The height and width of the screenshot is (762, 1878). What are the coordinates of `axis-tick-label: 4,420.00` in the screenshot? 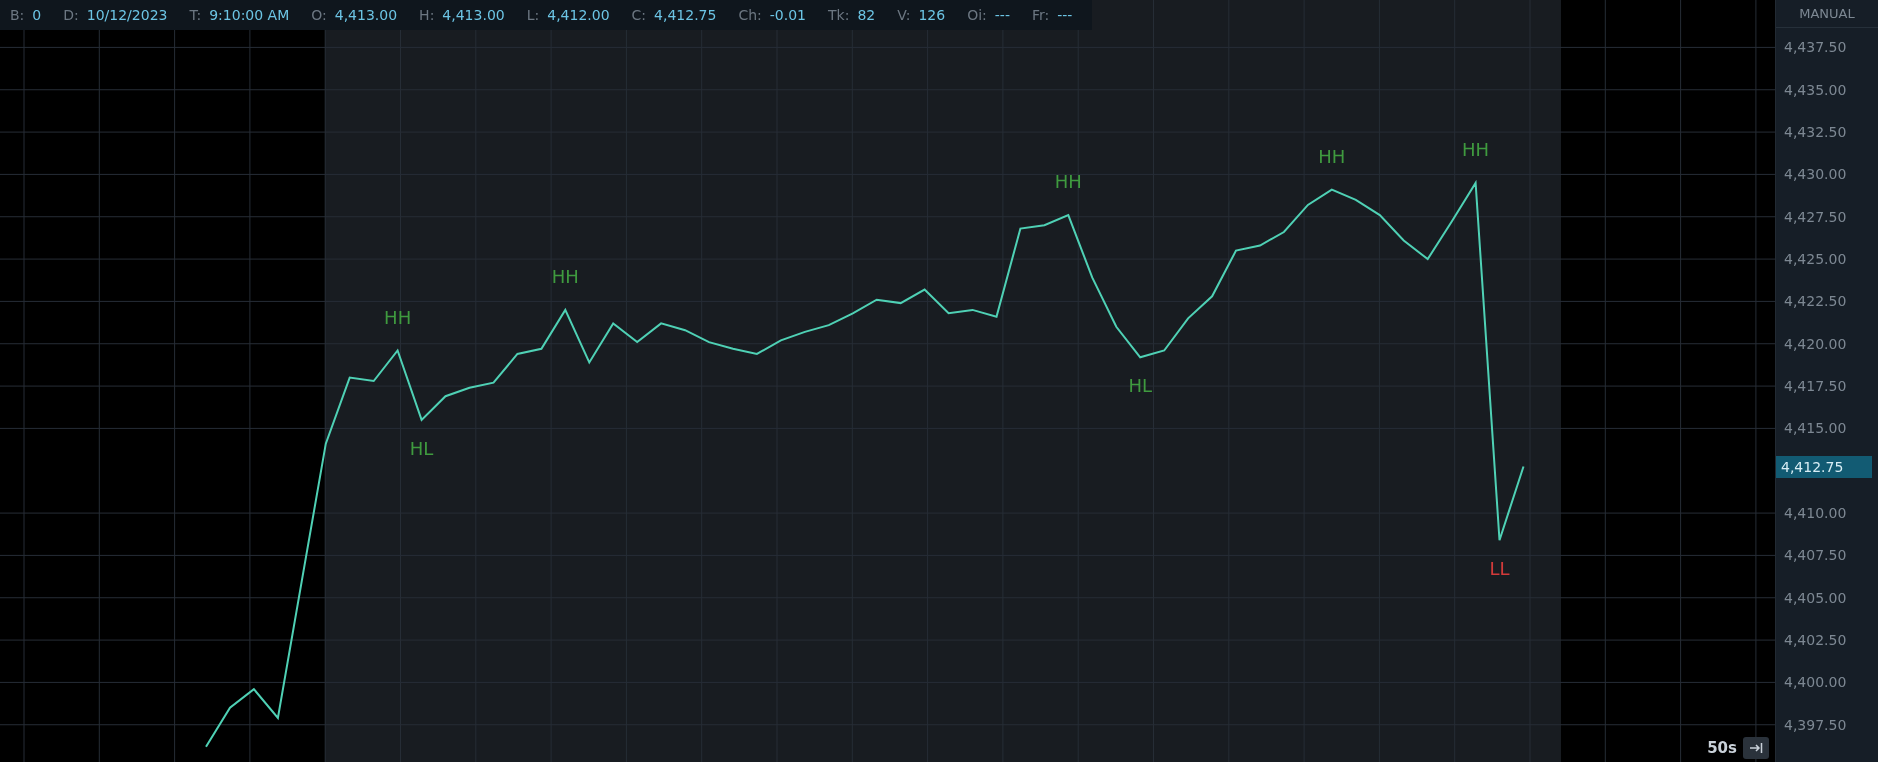 It's located at (1815, 343).